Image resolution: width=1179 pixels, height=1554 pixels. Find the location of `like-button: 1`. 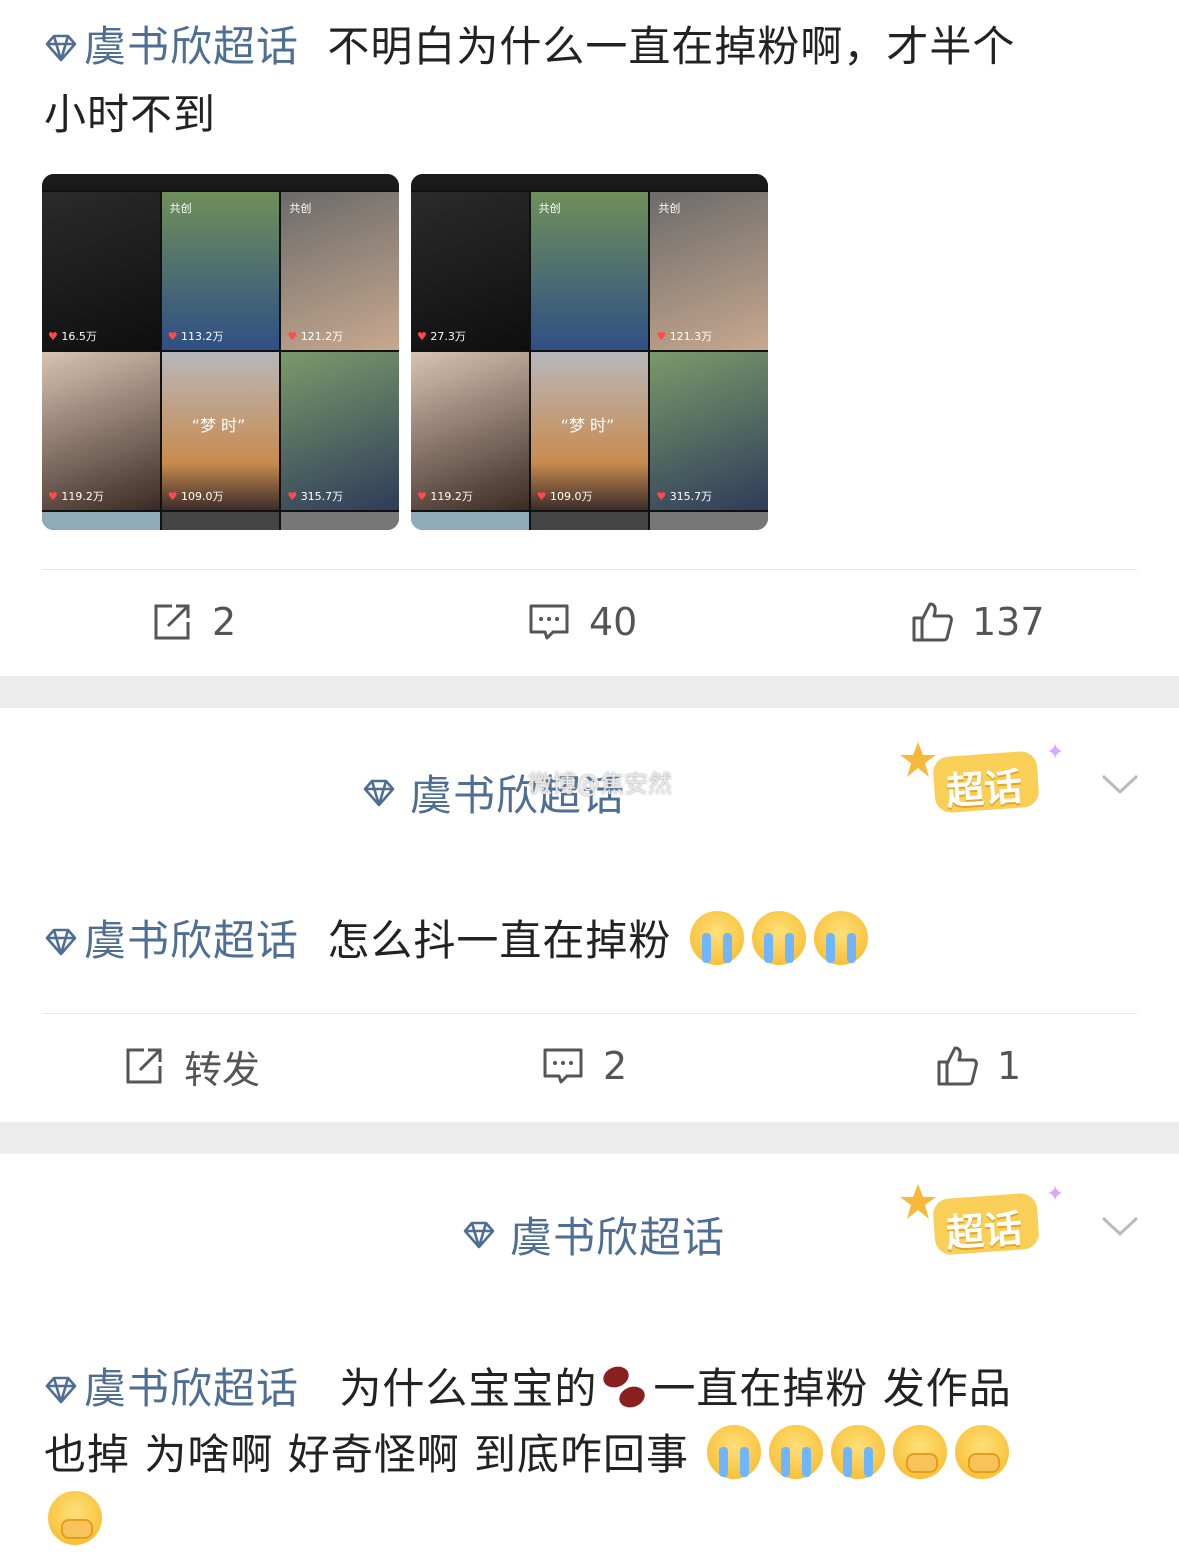

like-button: 1 is located at coordinates (978, 1066).